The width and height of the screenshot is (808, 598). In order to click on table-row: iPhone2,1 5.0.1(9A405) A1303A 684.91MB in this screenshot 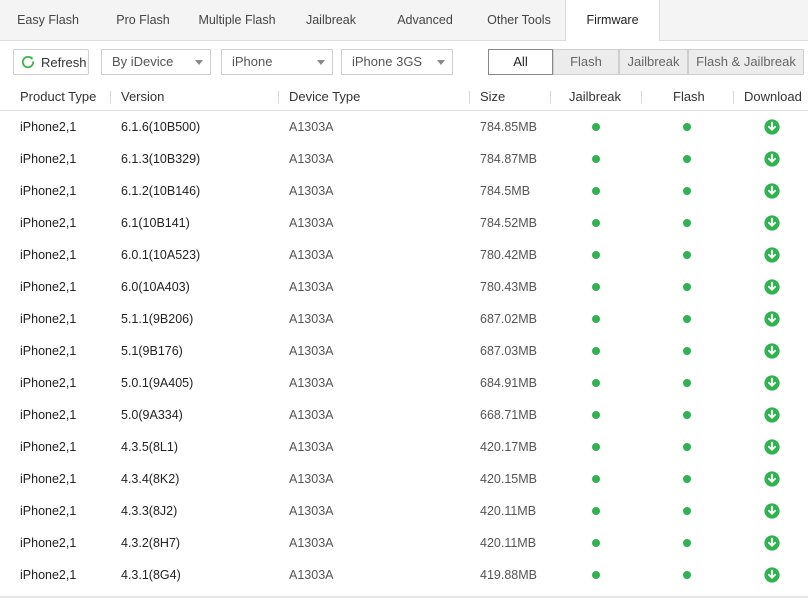, I will do `click(404, 383)`.